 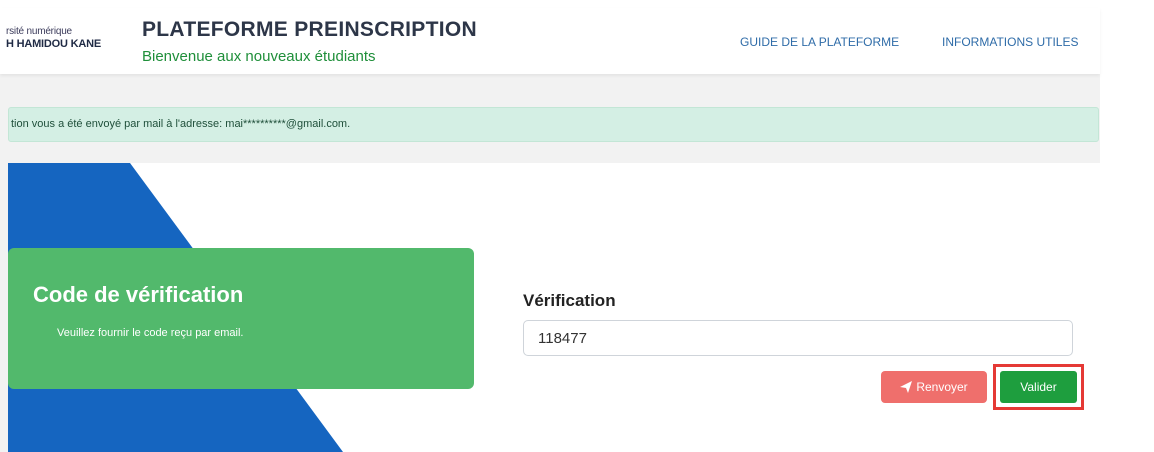 I want to click on panel-title: Code de vérification, so click(x=138, y=294).